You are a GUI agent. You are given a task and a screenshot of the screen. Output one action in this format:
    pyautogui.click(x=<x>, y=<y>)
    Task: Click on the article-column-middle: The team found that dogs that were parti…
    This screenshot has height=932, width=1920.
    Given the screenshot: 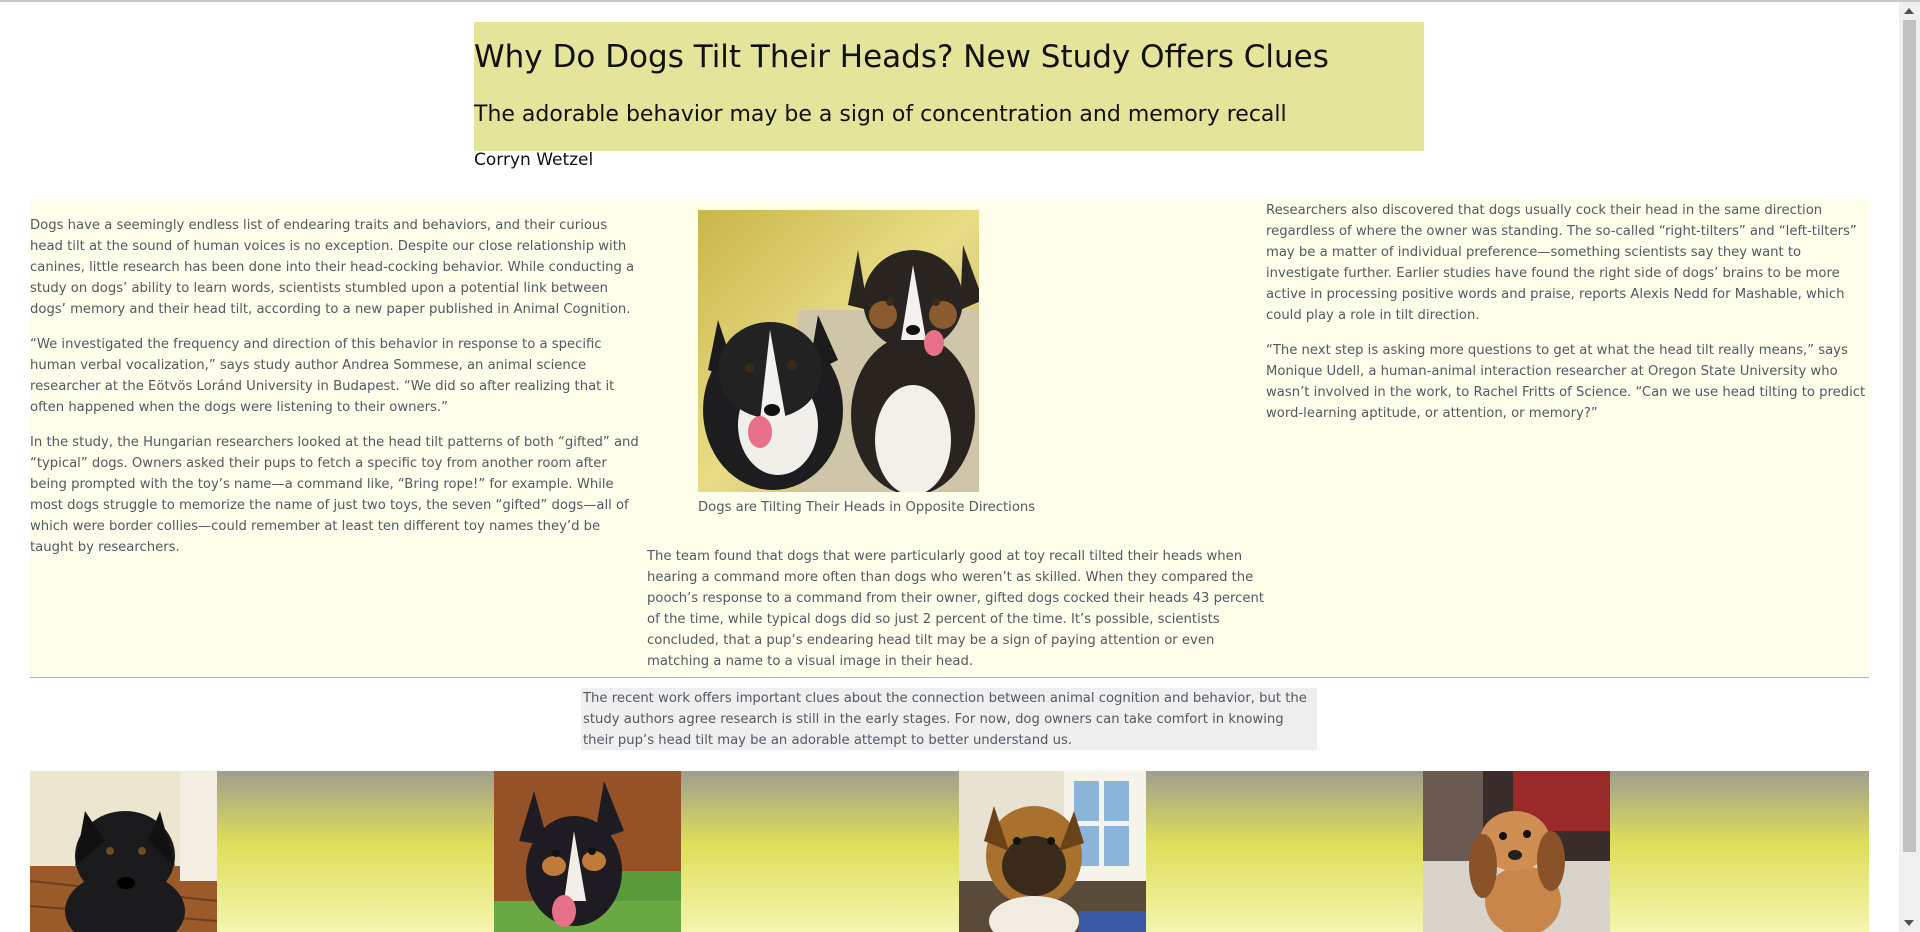 What is the action you would take?
    pyautogui.click(x=958, y=616)
    